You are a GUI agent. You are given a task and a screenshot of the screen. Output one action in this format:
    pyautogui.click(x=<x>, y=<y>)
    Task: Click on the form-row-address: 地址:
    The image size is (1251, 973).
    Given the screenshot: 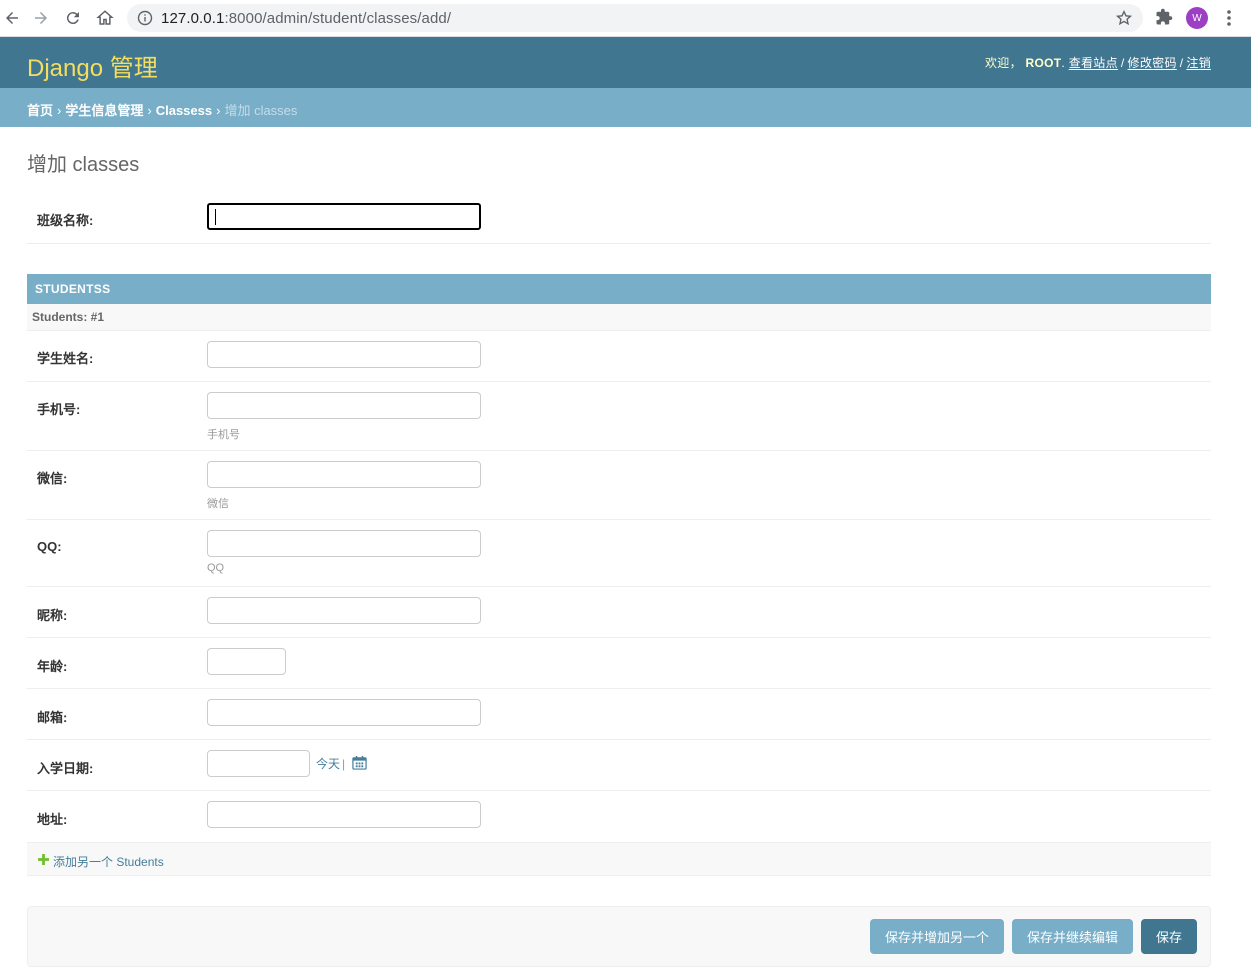 What is the action you would take?
    pyautogui.click(x=619, y=816)
    